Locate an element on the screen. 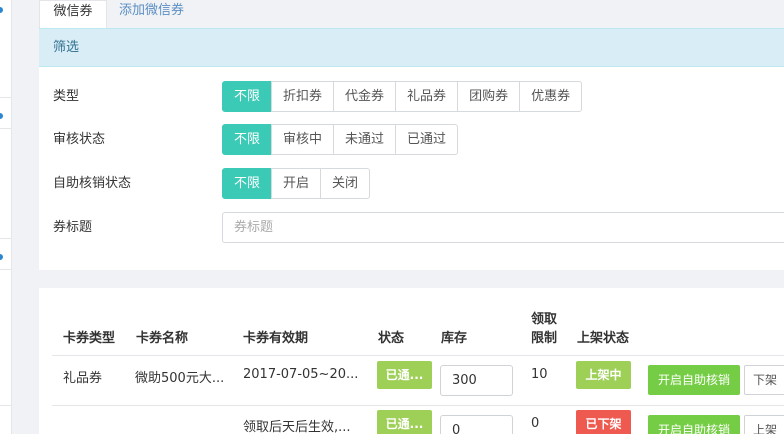 Image resolution: width=784 pixels, height=434 pixels. row-limit: 0 is located at coordinates (535, 423).